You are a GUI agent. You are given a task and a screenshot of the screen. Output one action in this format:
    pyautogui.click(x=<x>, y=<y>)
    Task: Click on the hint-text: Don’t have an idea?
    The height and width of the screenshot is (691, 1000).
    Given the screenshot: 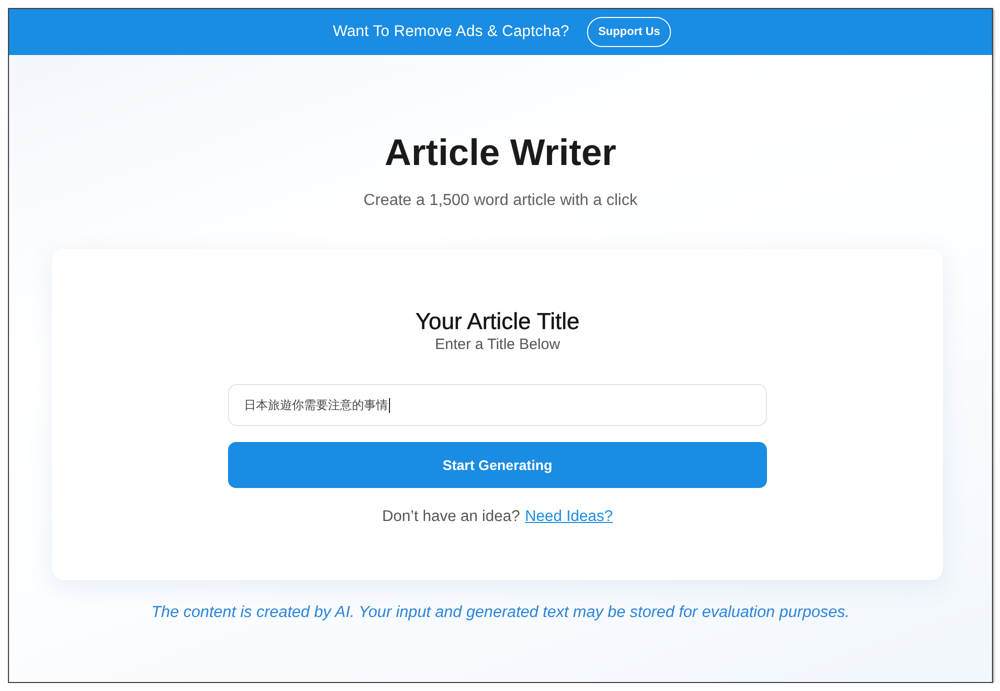 What is the action you would take?
    pyautogui.click(x=451, y=517)
    